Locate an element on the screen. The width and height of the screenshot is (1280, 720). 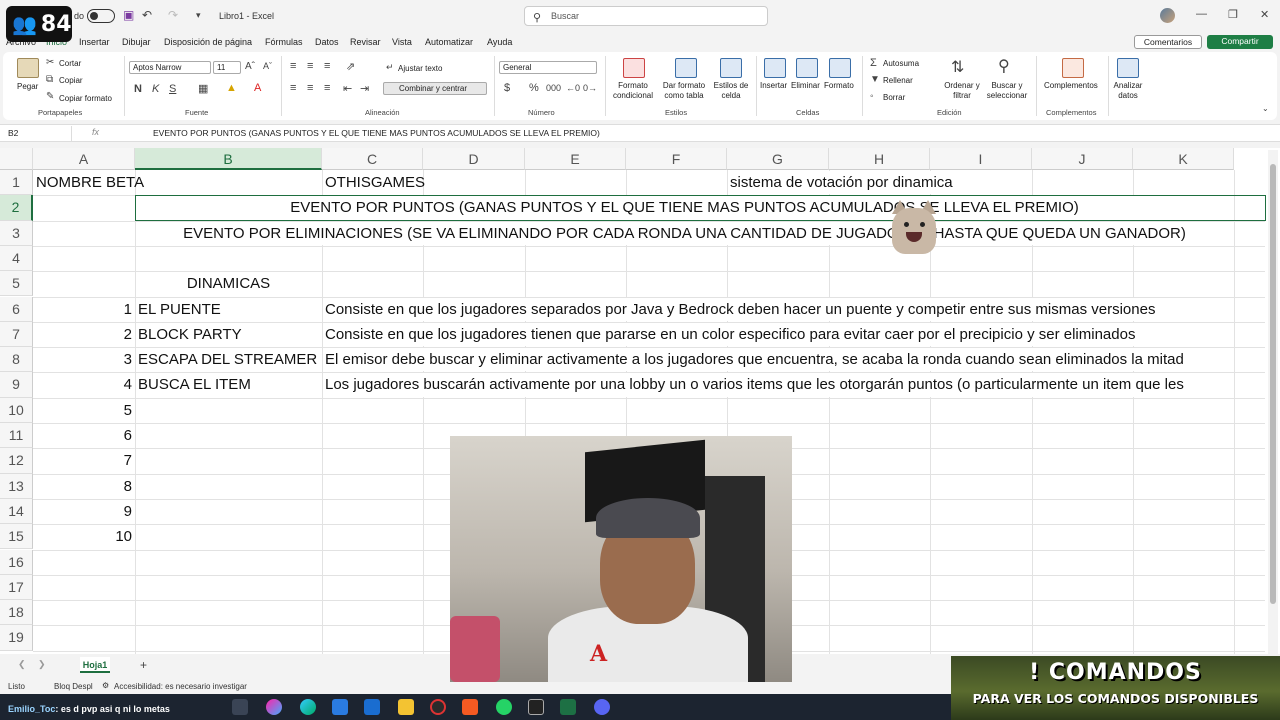
align-right-icon: ≡ is located at coordinates (327, 88).